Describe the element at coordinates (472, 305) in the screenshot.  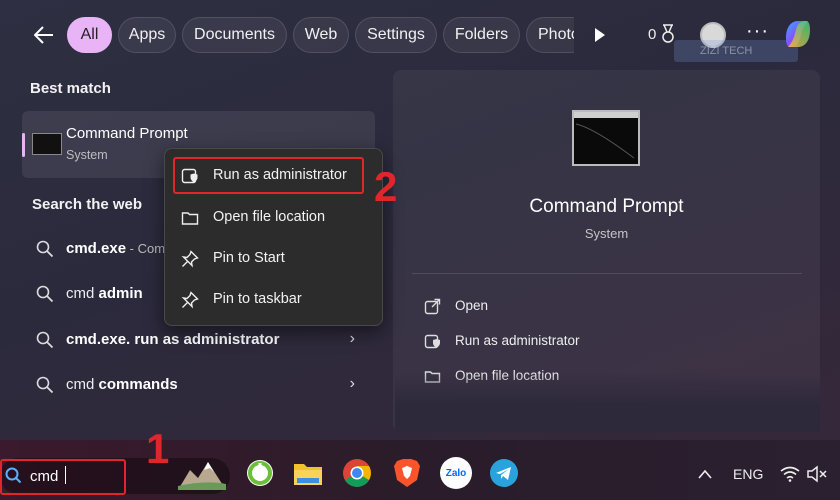
I see `preview-action-label: Open` at that location.